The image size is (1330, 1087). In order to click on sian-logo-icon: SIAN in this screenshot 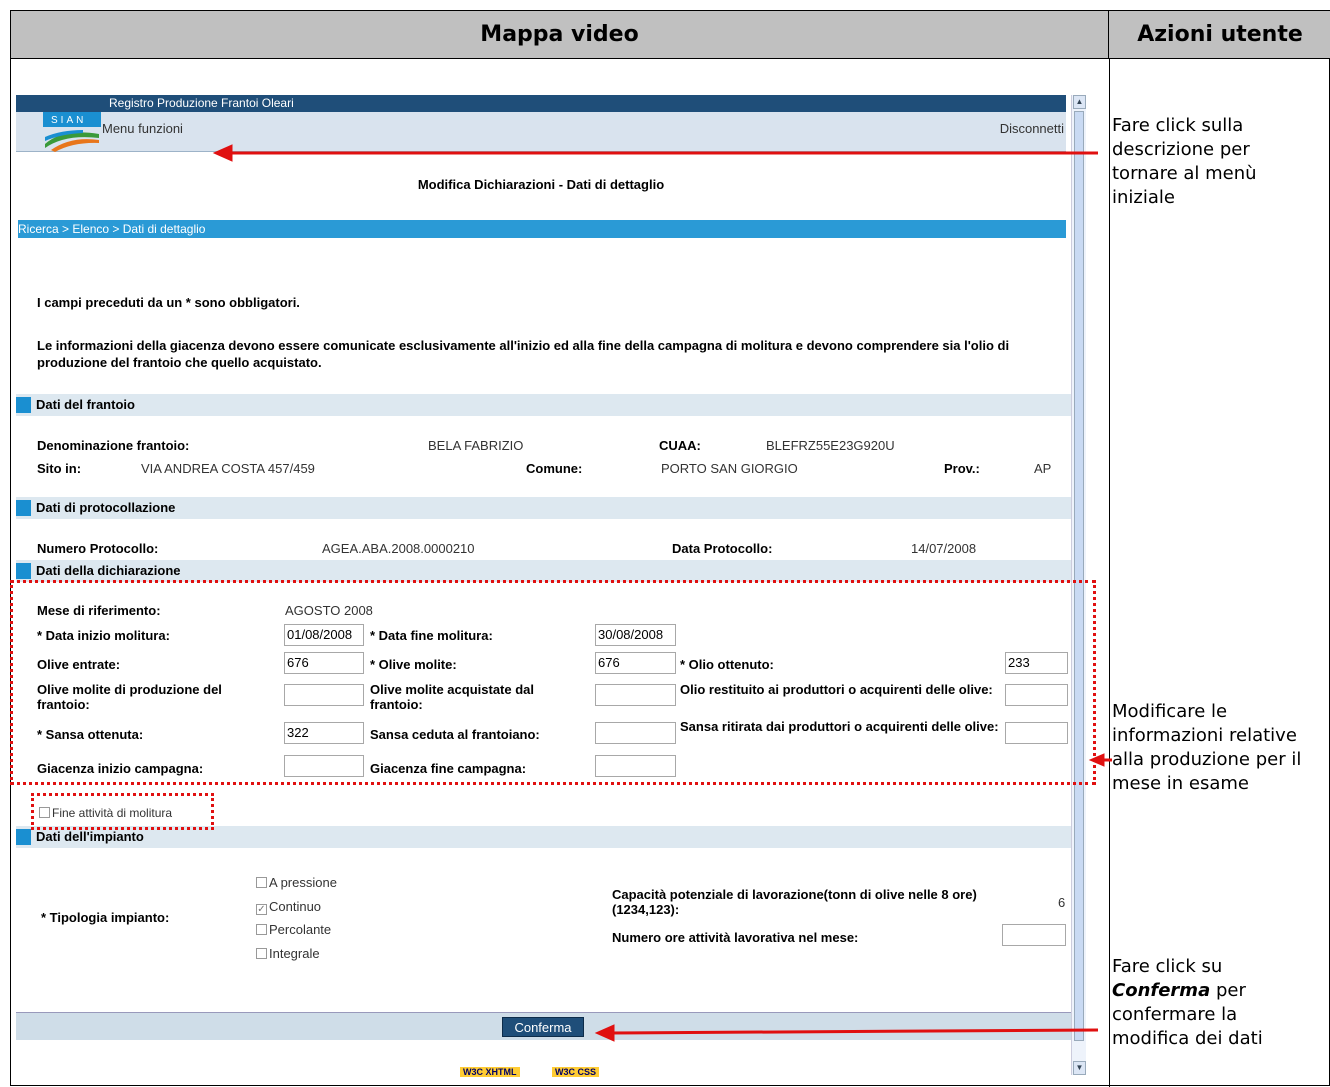, I will do `click(72, 132)`.